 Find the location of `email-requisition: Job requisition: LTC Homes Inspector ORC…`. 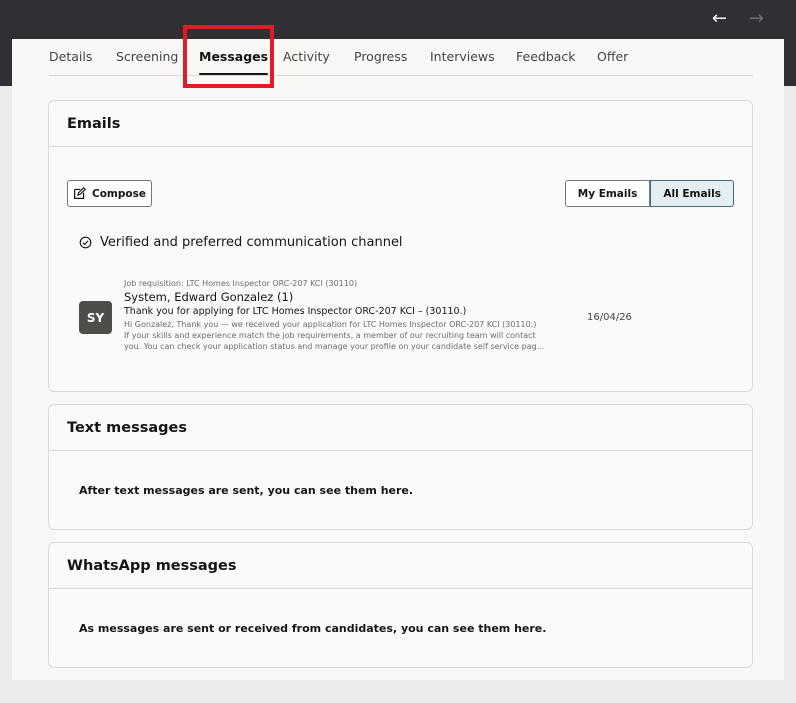

email-requisition: Job requisition: LTC Homes Inspector ORC… is located at coordinates (241, 283).